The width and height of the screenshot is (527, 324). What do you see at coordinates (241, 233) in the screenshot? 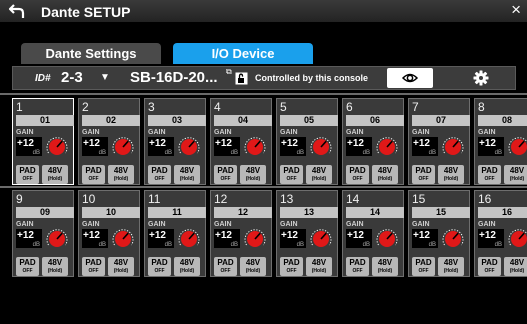
I see `channel-strip-12: 12 12 GAIN +12 dB PAD OFF 48V (Hold)` at bounding box center [241, 233].